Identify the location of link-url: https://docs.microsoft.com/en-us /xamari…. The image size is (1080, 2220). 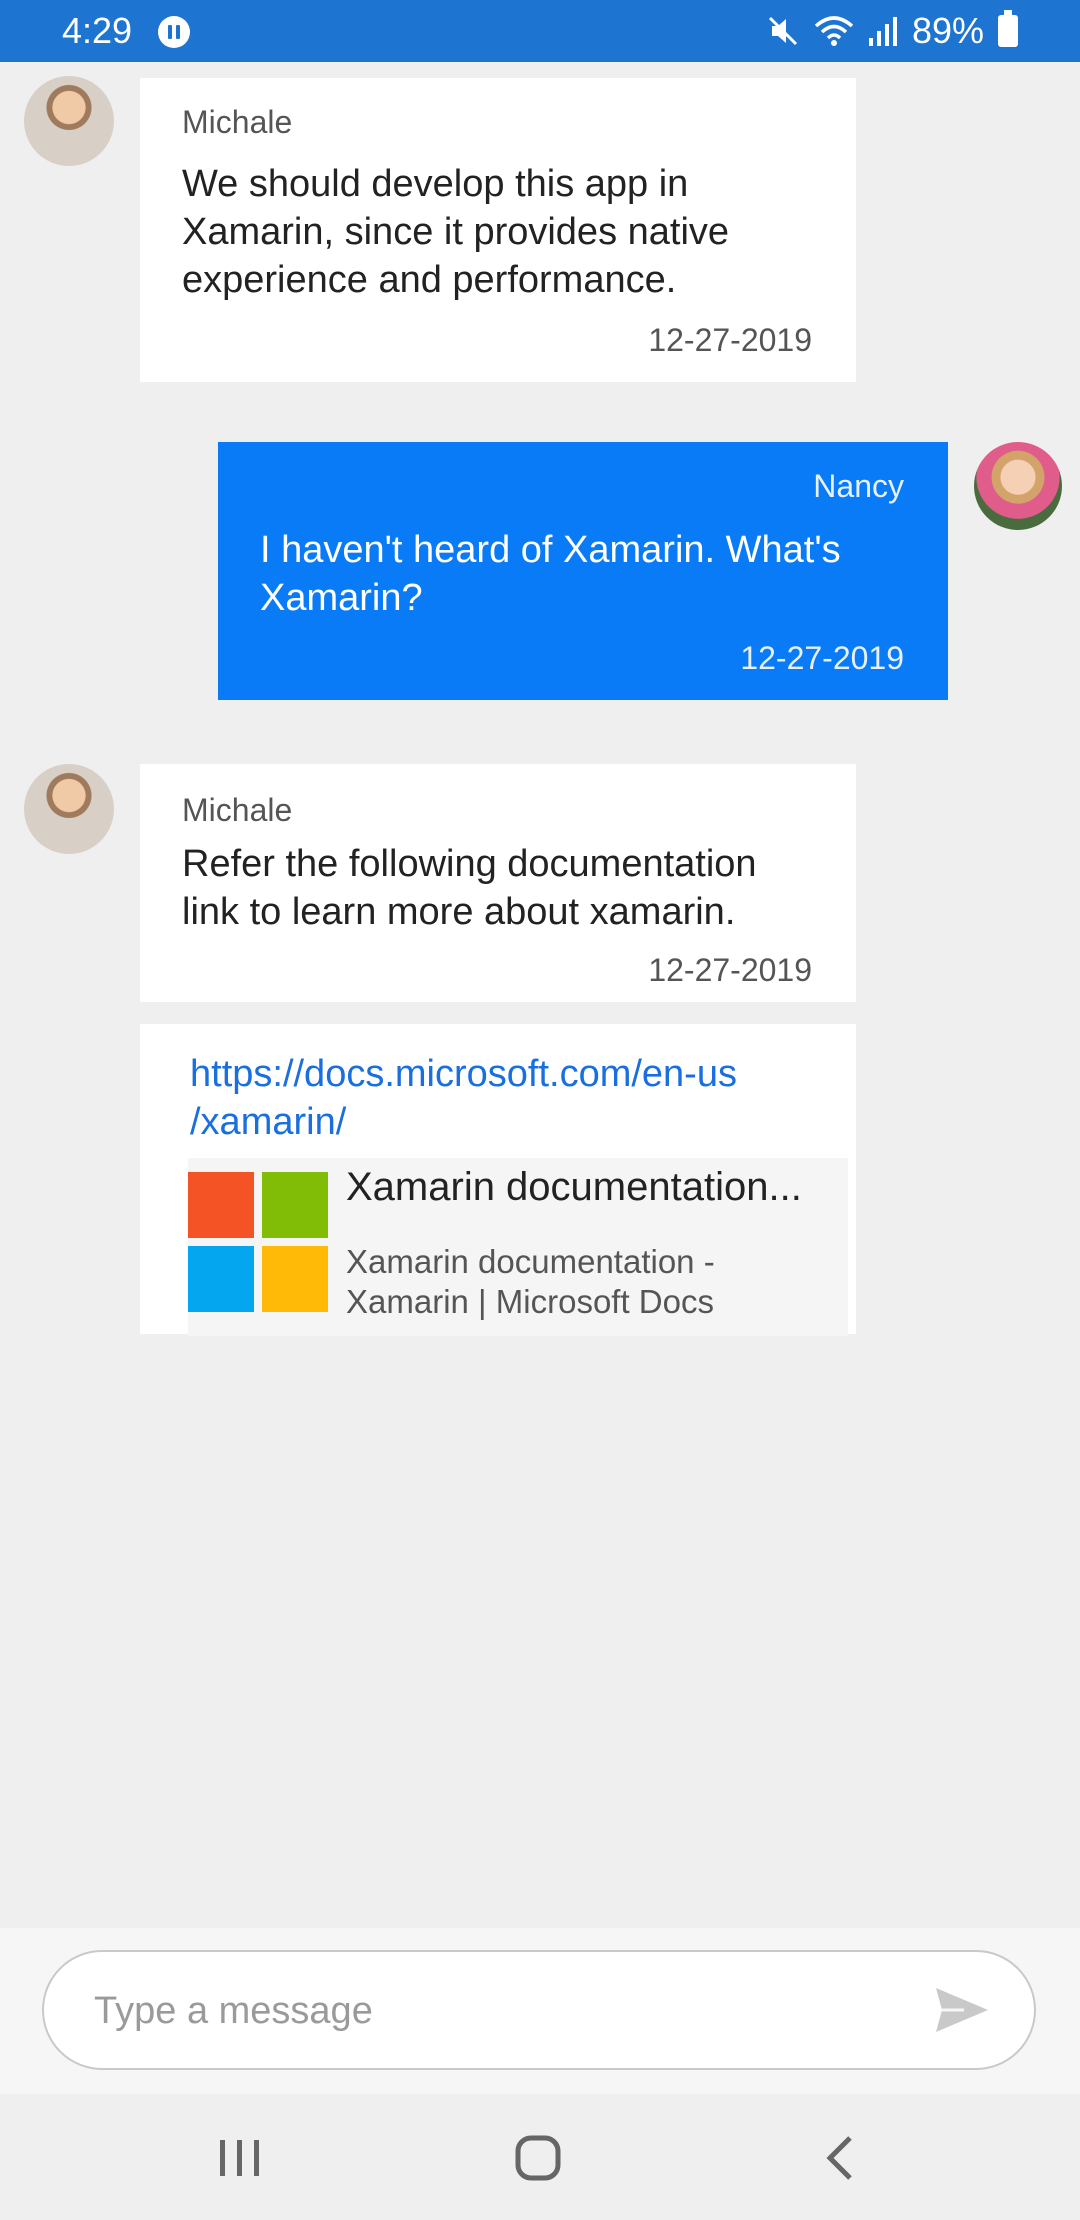
(505, 1098).